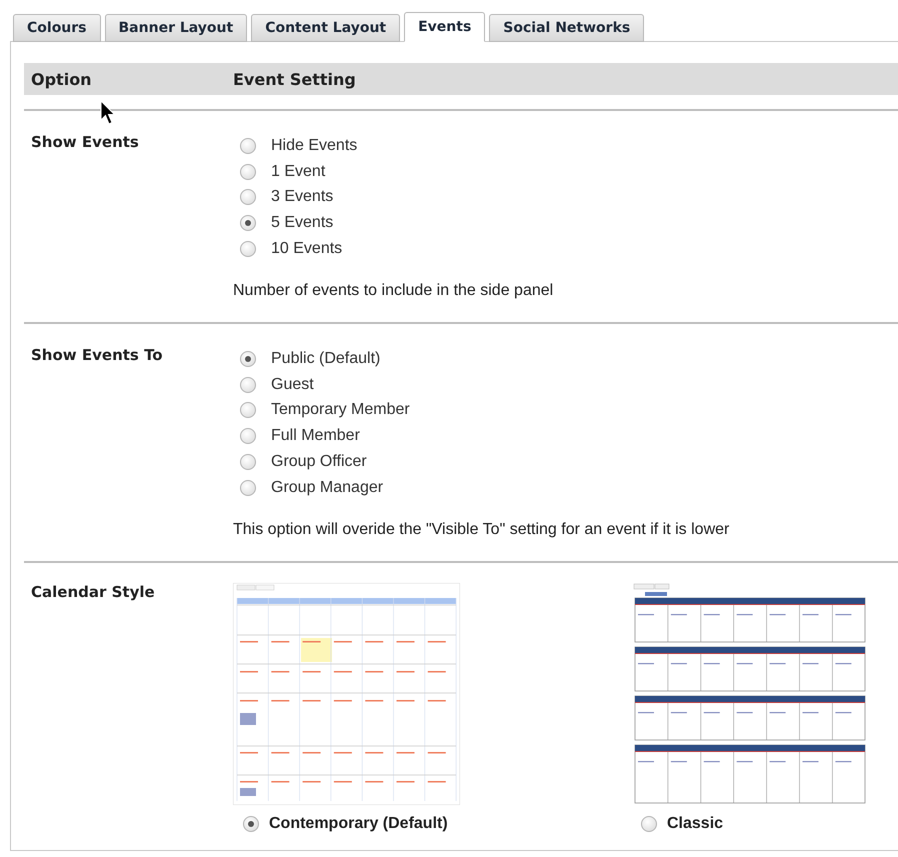  What do you see at coordinates (62, 79) in the screenshot?
I see `column-header: Option` at bounding box center [62, 79].